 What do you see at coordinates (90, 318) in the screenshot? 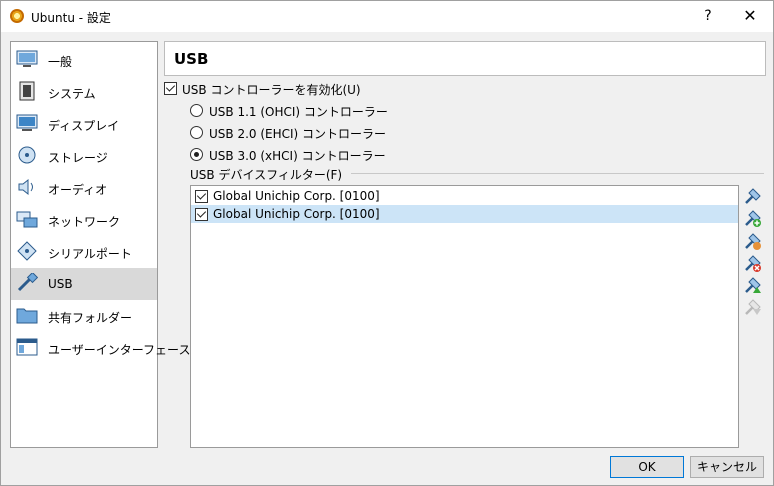
I see `sidebar-item-label: 共有フォルダー` at bounding box center [90, 318].